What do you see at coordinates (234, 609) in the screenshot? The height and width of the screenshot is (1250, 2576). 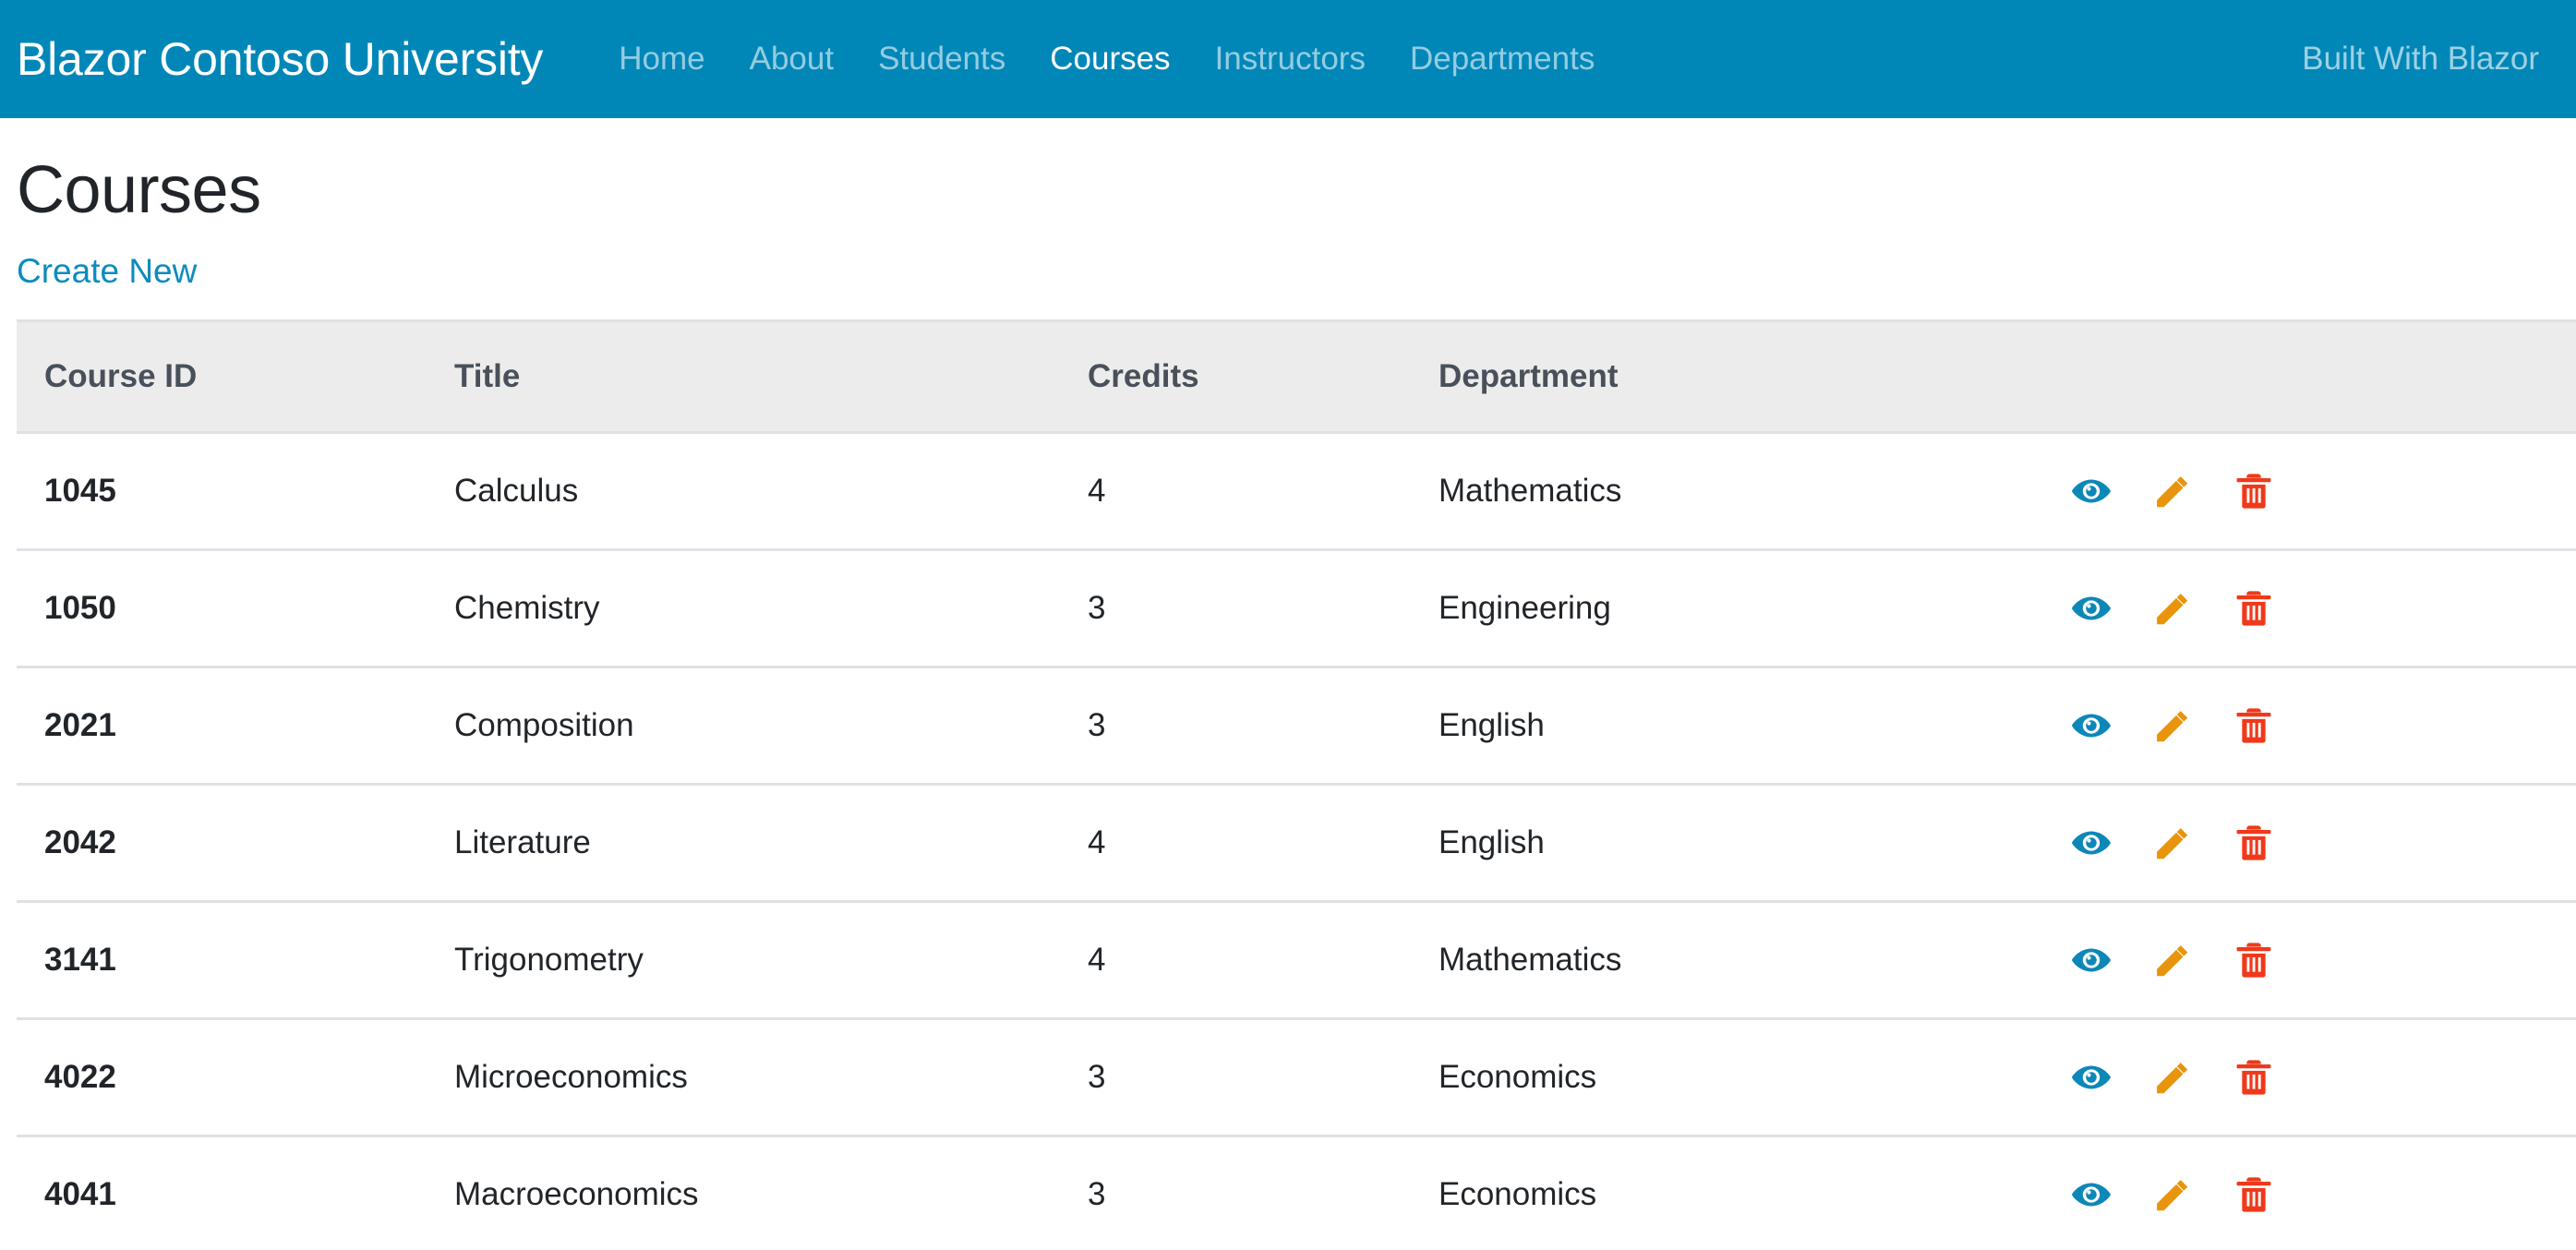 I see `cell-course-id: 1050` at bounding box center [234, 609].